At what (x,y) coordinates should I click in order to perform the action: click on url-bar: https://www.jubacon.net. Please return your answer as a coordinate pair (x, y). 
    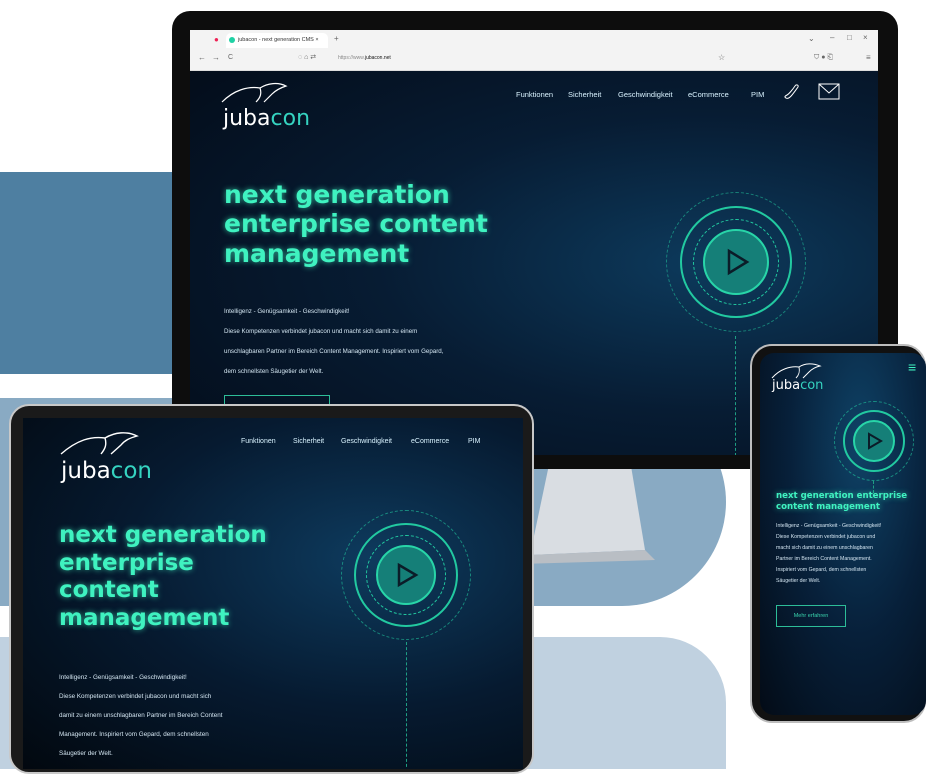
    Looking at the image, I should click on (364, 58).